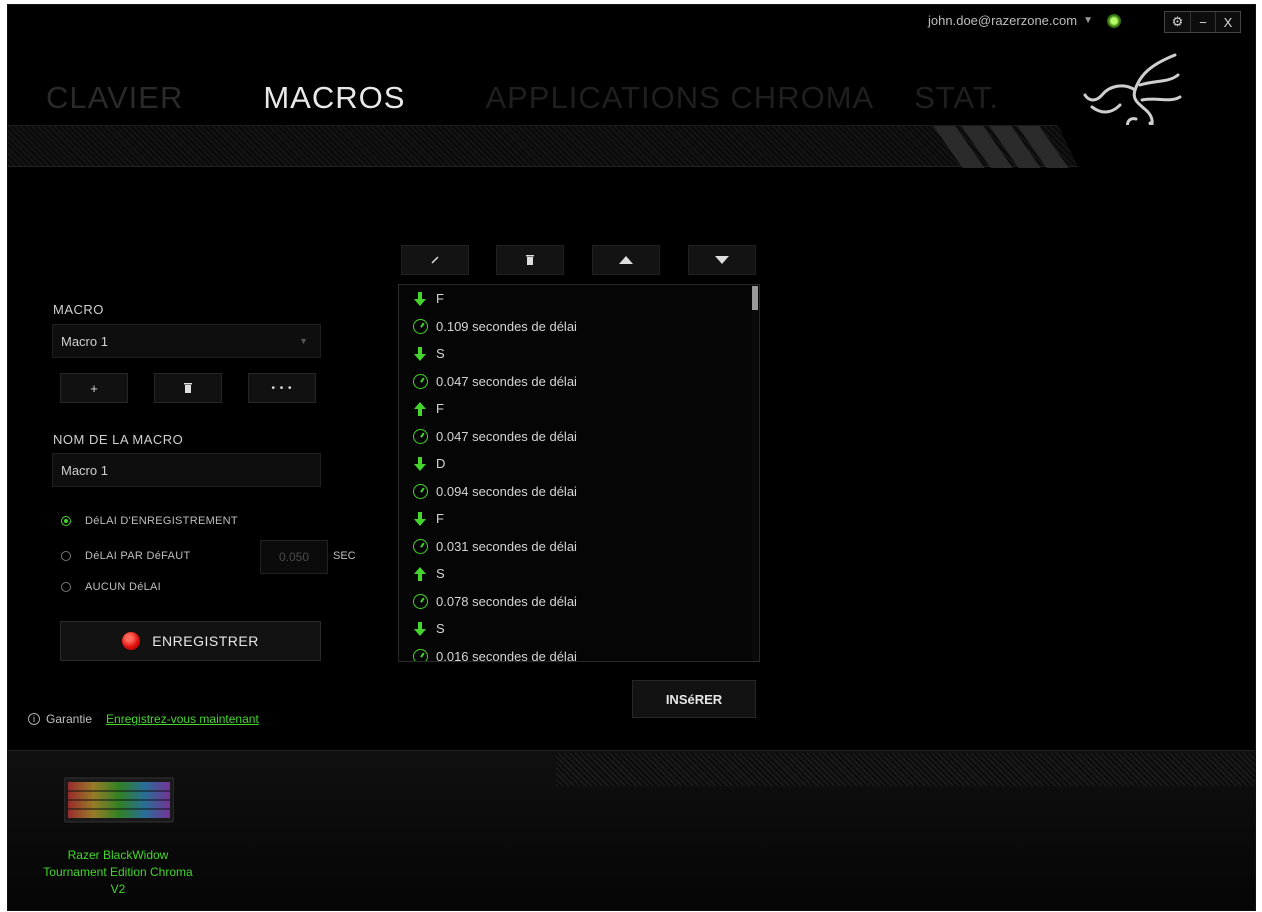  Describe the element at coordinates (679, 98) in the screenshot. I see `tab-applications-chroma: APPLICATIONS CHROMA` at that location.